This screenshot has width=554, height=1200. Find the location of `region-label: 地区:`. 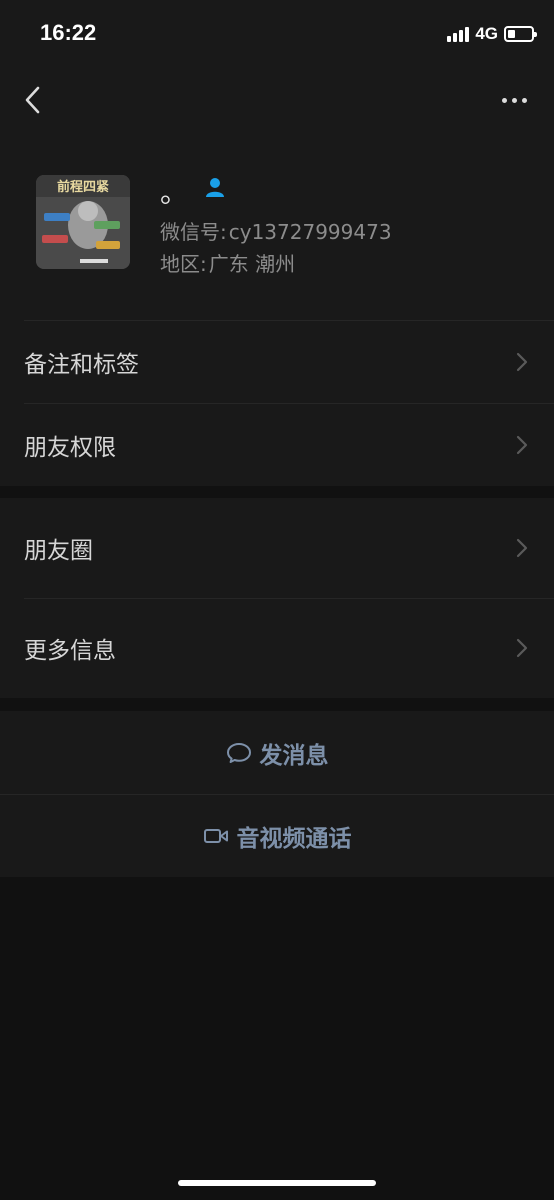

region-label: 地区: is located at coordinates (183, 264).